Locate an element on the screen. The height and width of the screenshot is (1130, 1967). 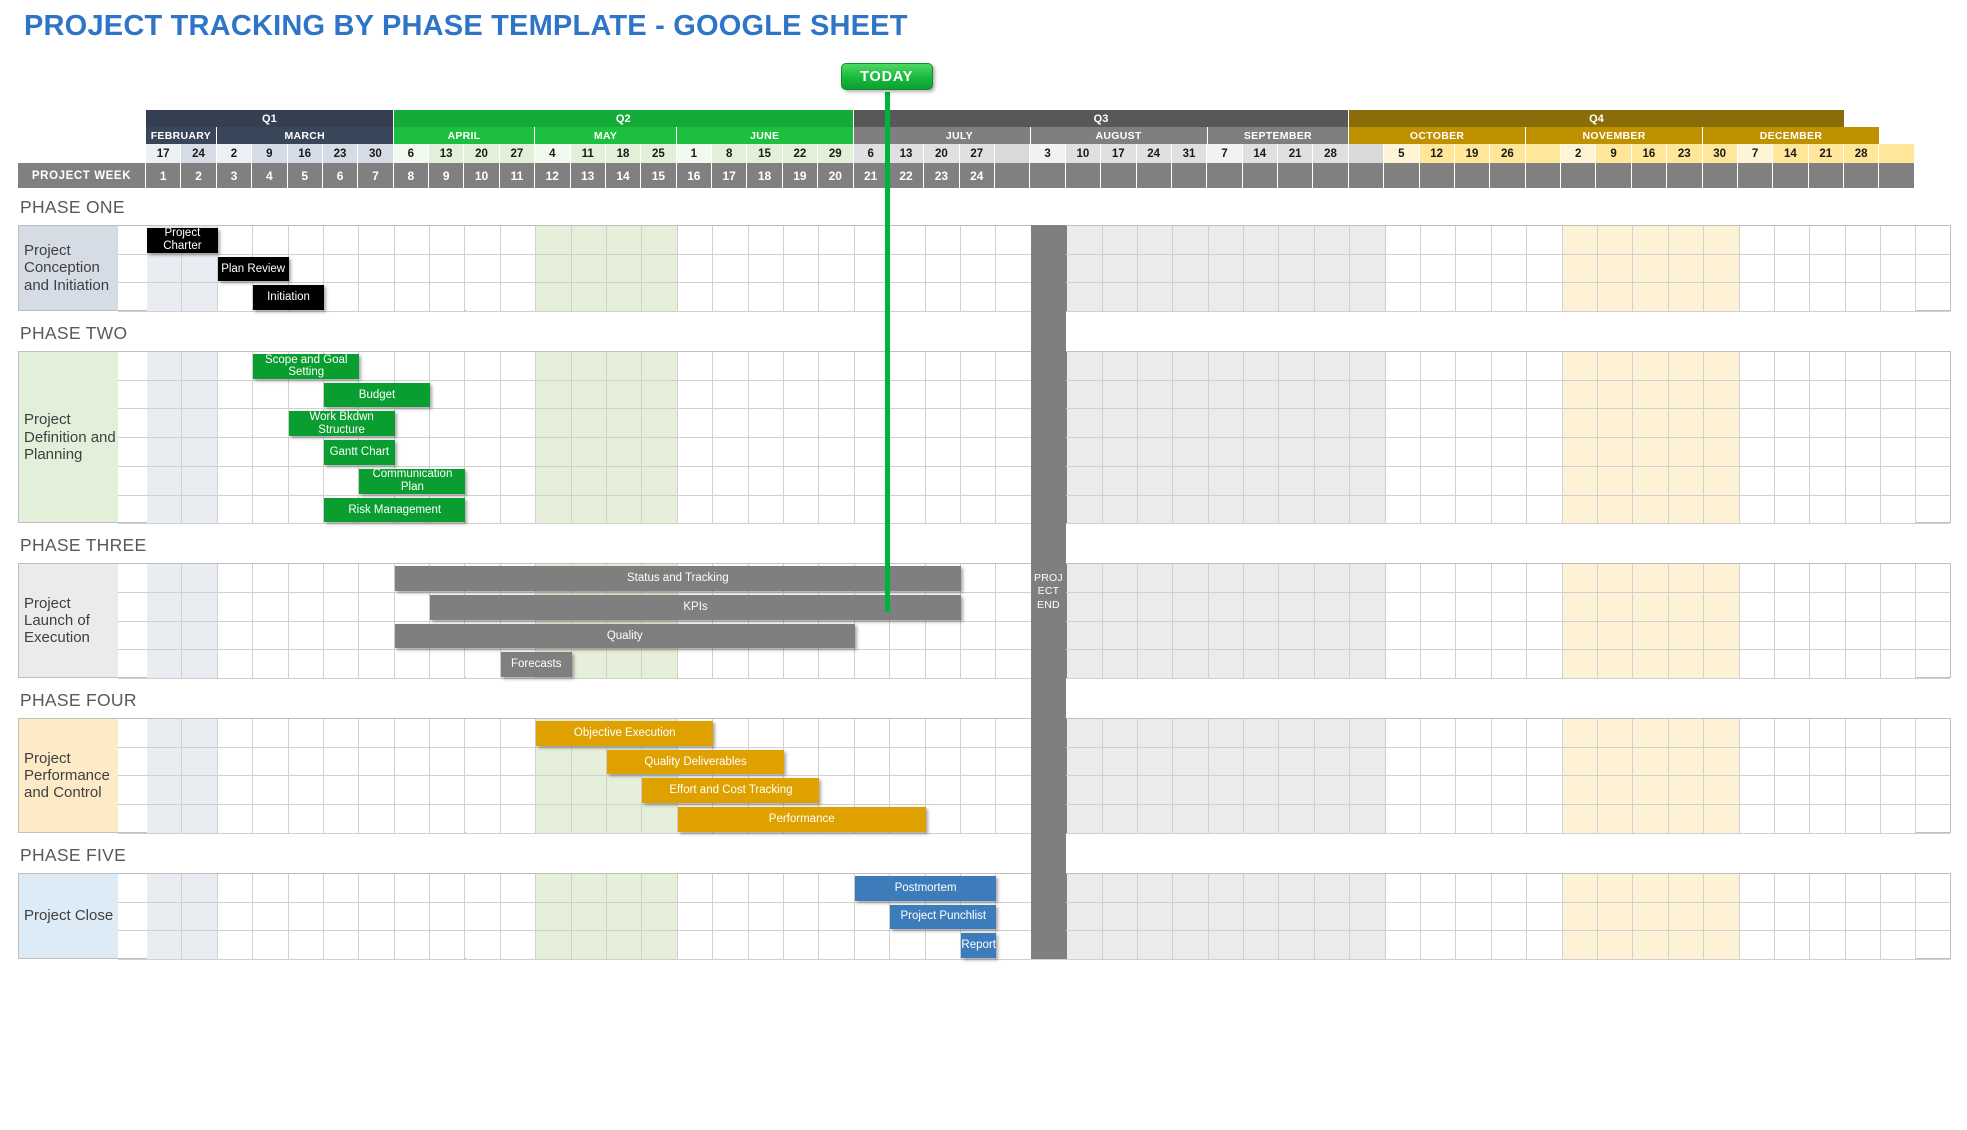
task-bar: KPIs is located at coordinates (695, 607).